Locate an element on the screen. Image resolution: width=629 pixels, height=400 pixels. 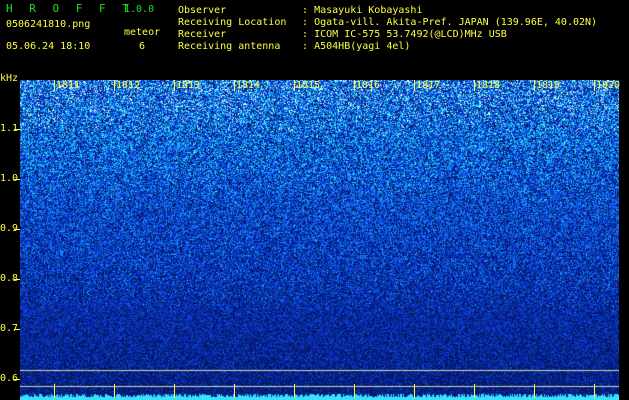
antenna-sep: : is located at coordinates (305, 46).